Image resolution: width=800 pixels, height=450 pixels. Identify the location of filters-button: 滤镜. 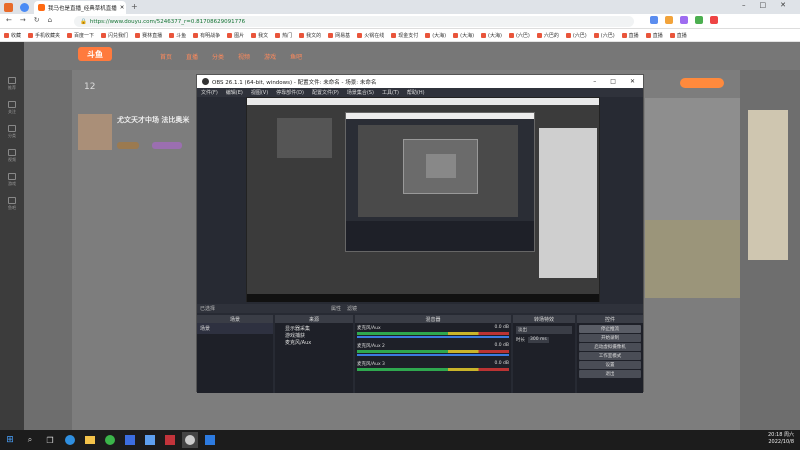
(352, 308).